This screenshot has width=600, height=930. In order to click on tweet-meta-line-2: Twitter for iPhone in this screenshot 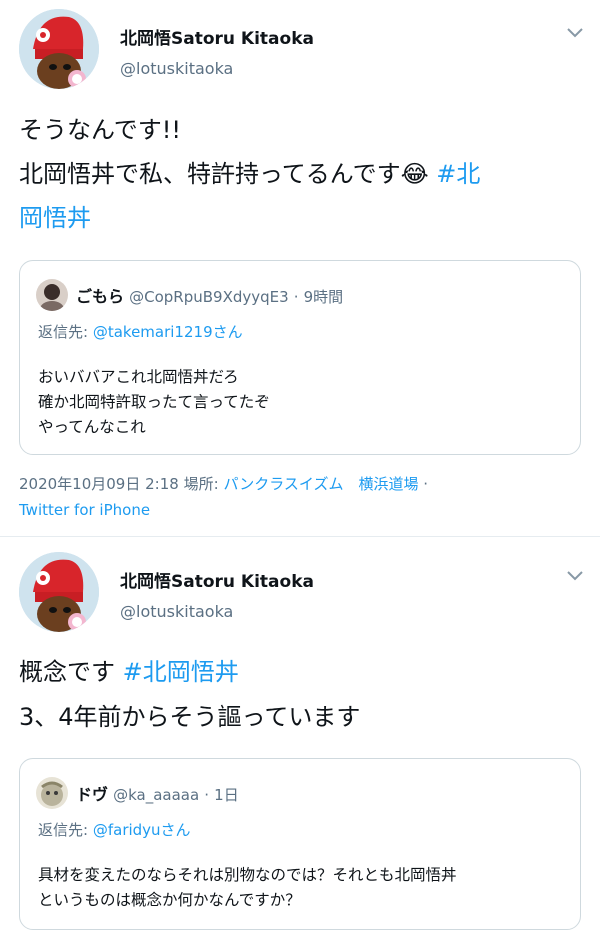, I will do `click(84, 510)`.